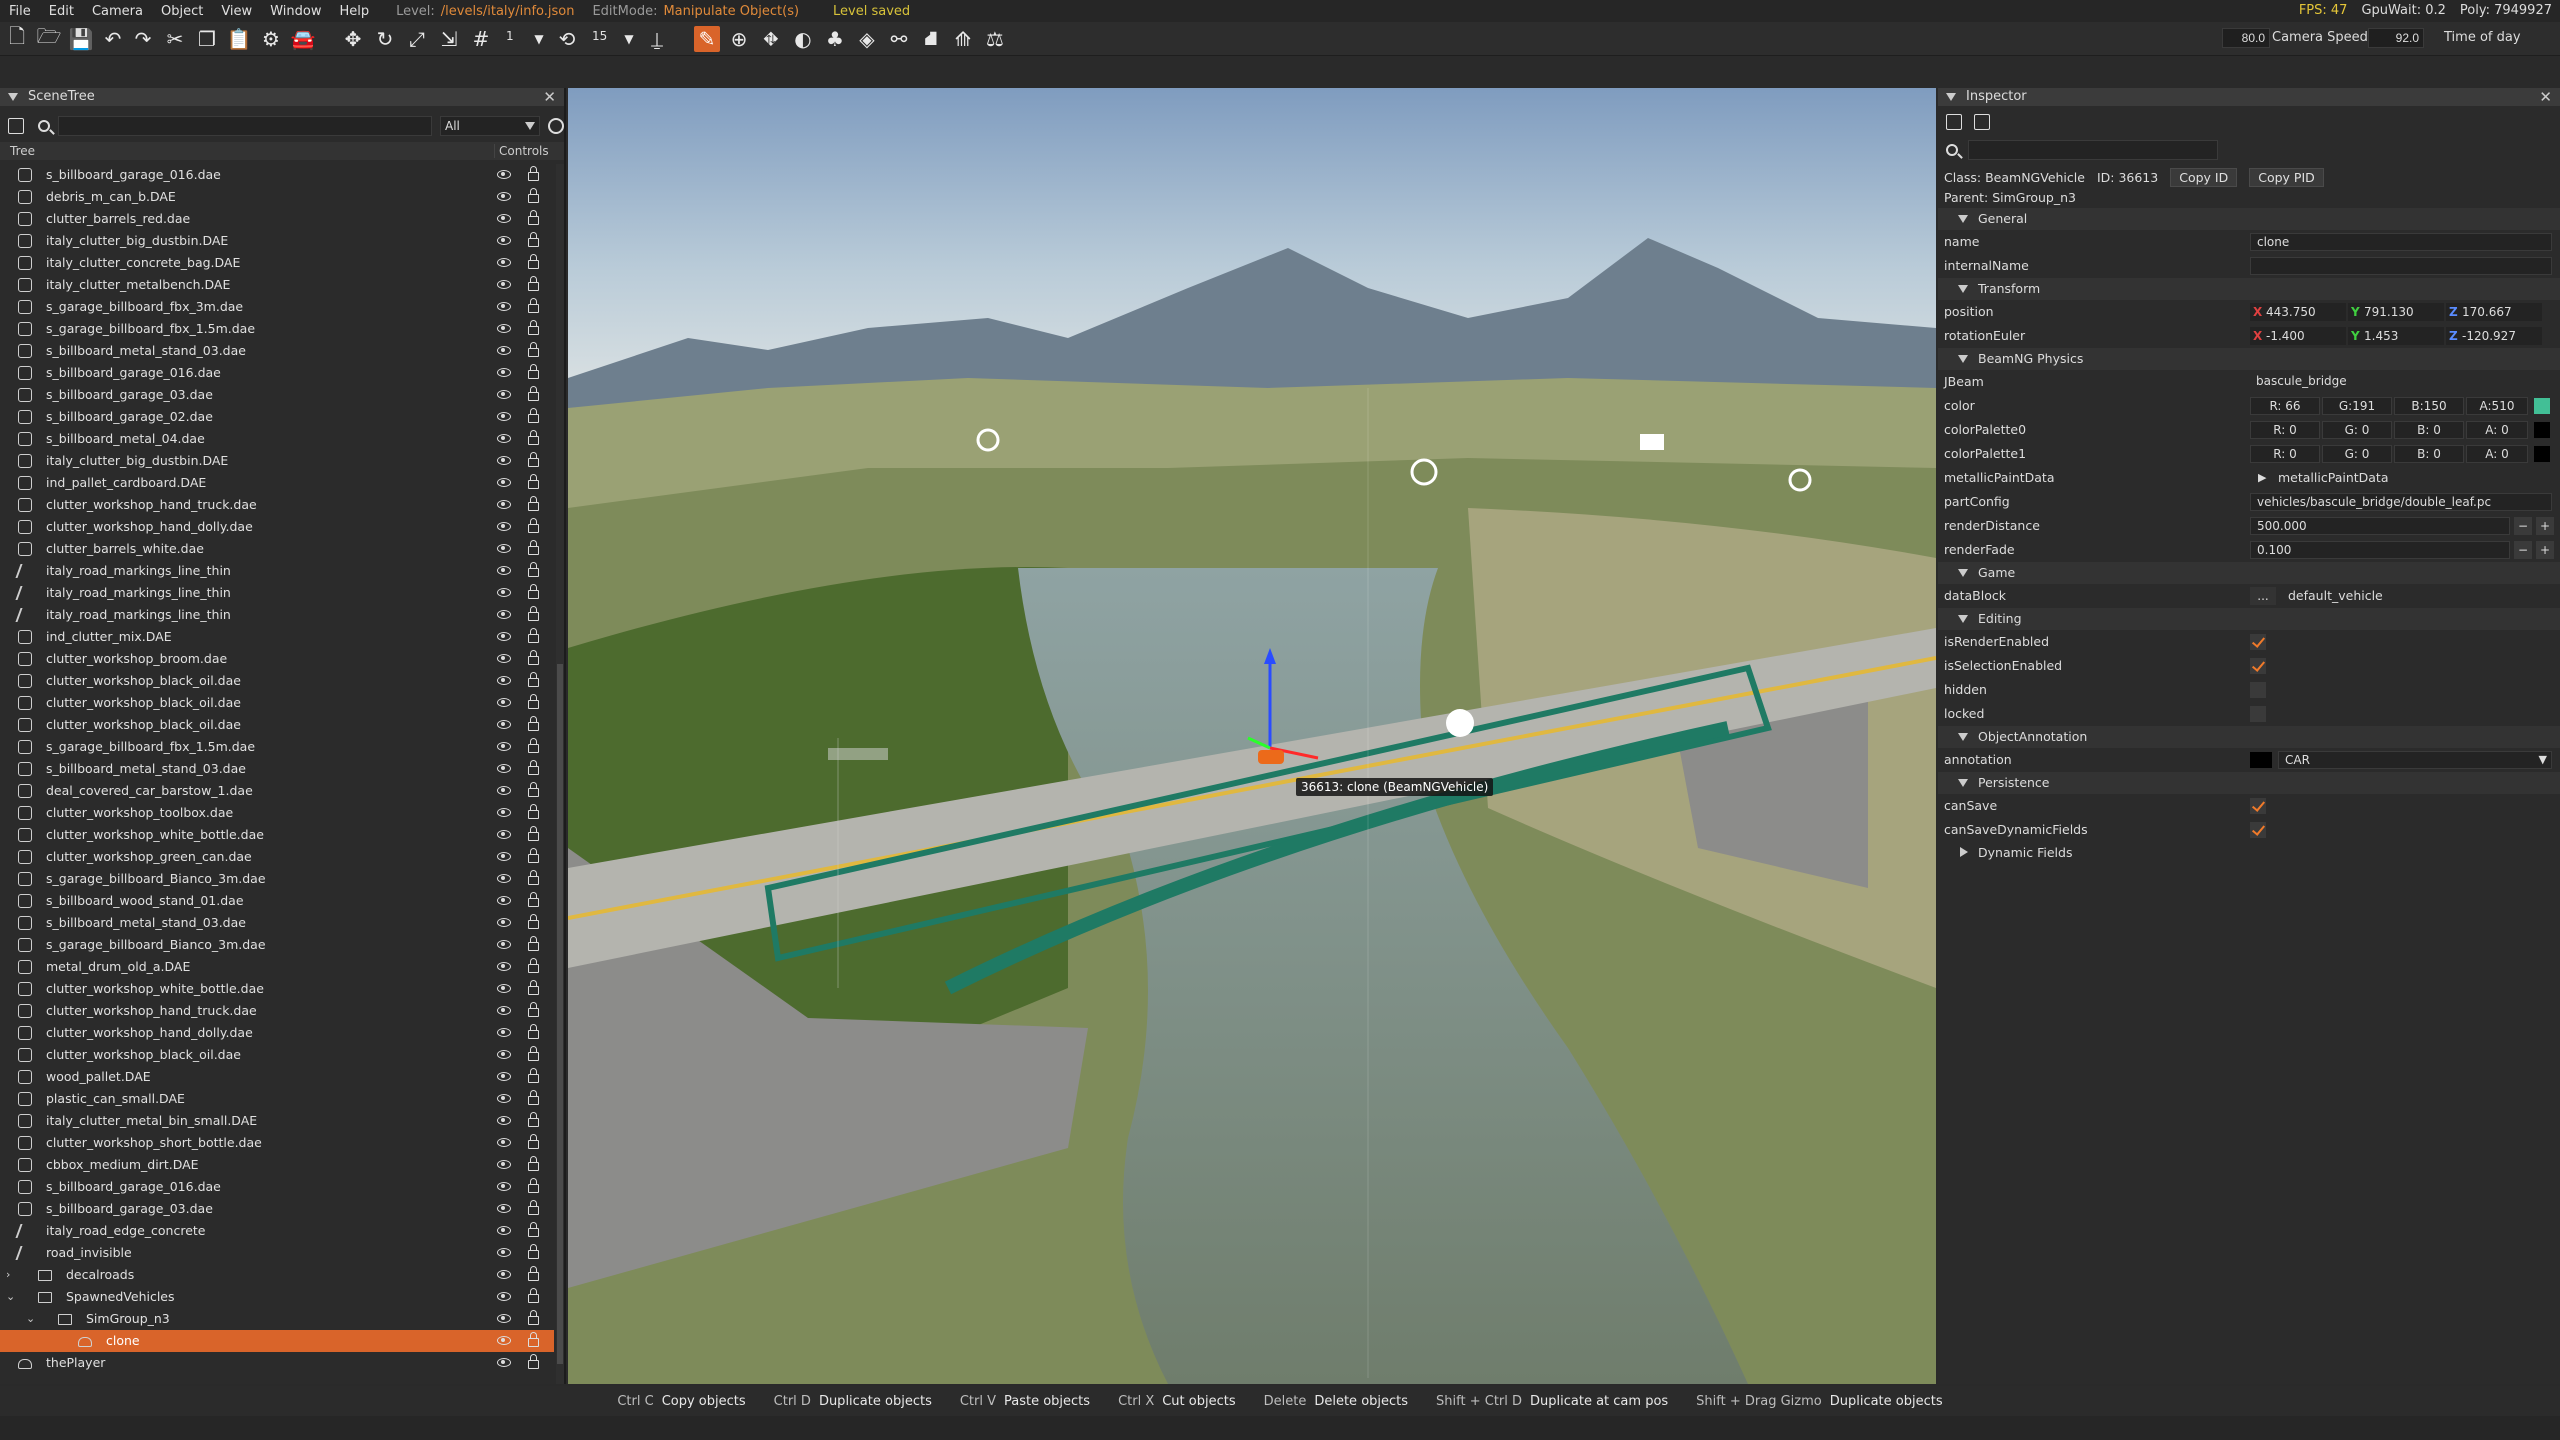 The height and width of the screenshot is (1440, 2560). What do you see at coordinates (277, 439) in the screenshot?
I see `tree-row: s_billboard_metal_04.dae` at bounding box center [277, 439].